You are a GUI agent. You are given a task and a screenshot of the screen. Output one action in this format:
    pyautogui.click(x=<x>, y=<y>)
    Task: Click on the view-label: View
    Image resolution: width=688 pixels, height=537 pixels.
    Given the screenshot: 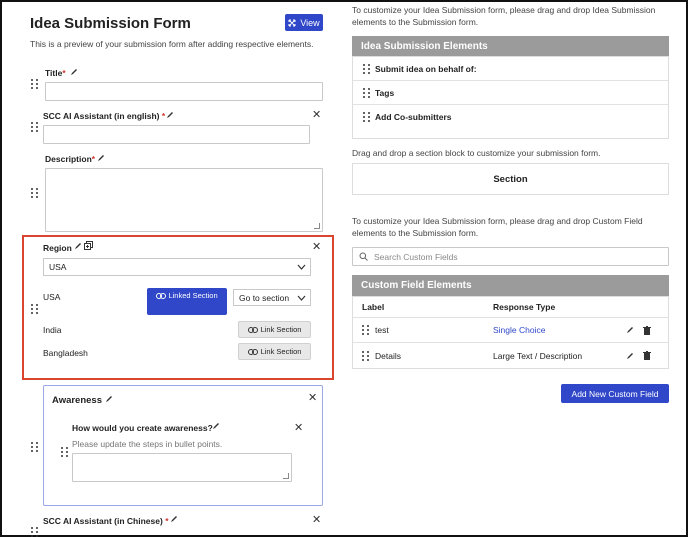 What is the action you would take?
    pyautogui.click(x=310, y=22)
    